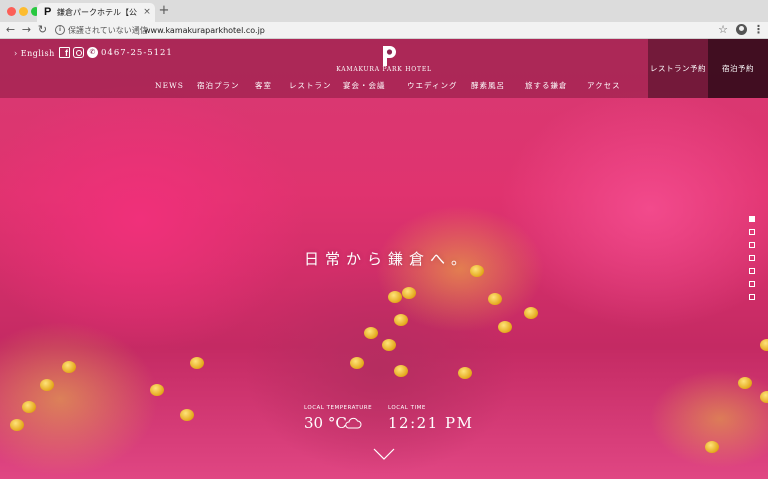 Image resolution: width=768 pixels, height=479 pixels. I want to click on time-label: LOCAL TIME, so click(407, 408).